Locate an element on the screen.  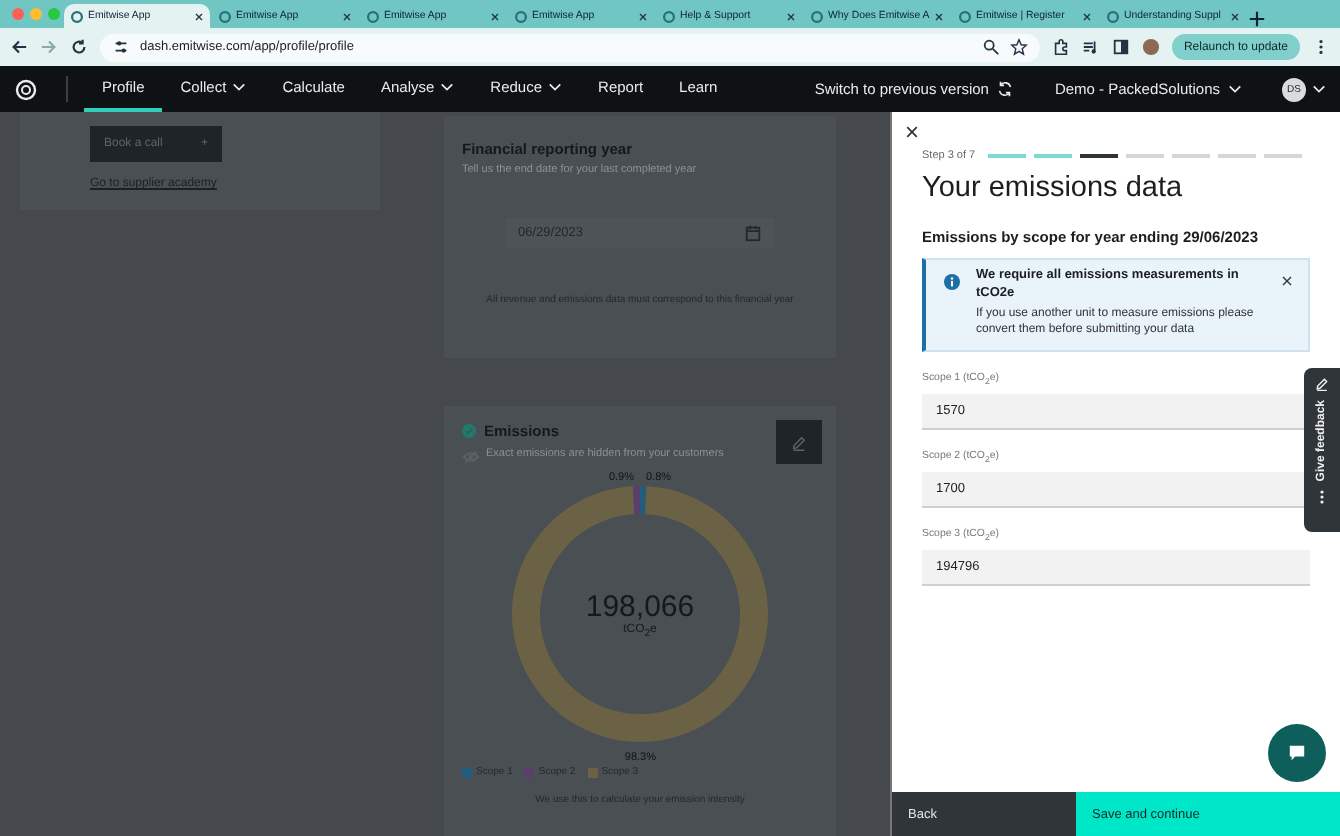
profile-avatar-icon is located at coordinates (1150, 47).